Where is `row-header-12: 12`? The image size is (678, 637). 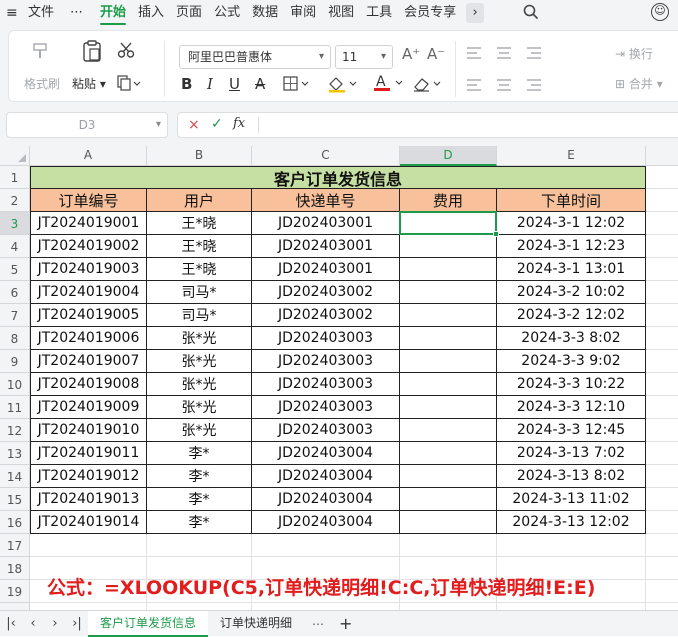 row-header-12: 12 is located at coordinates (15, 430).